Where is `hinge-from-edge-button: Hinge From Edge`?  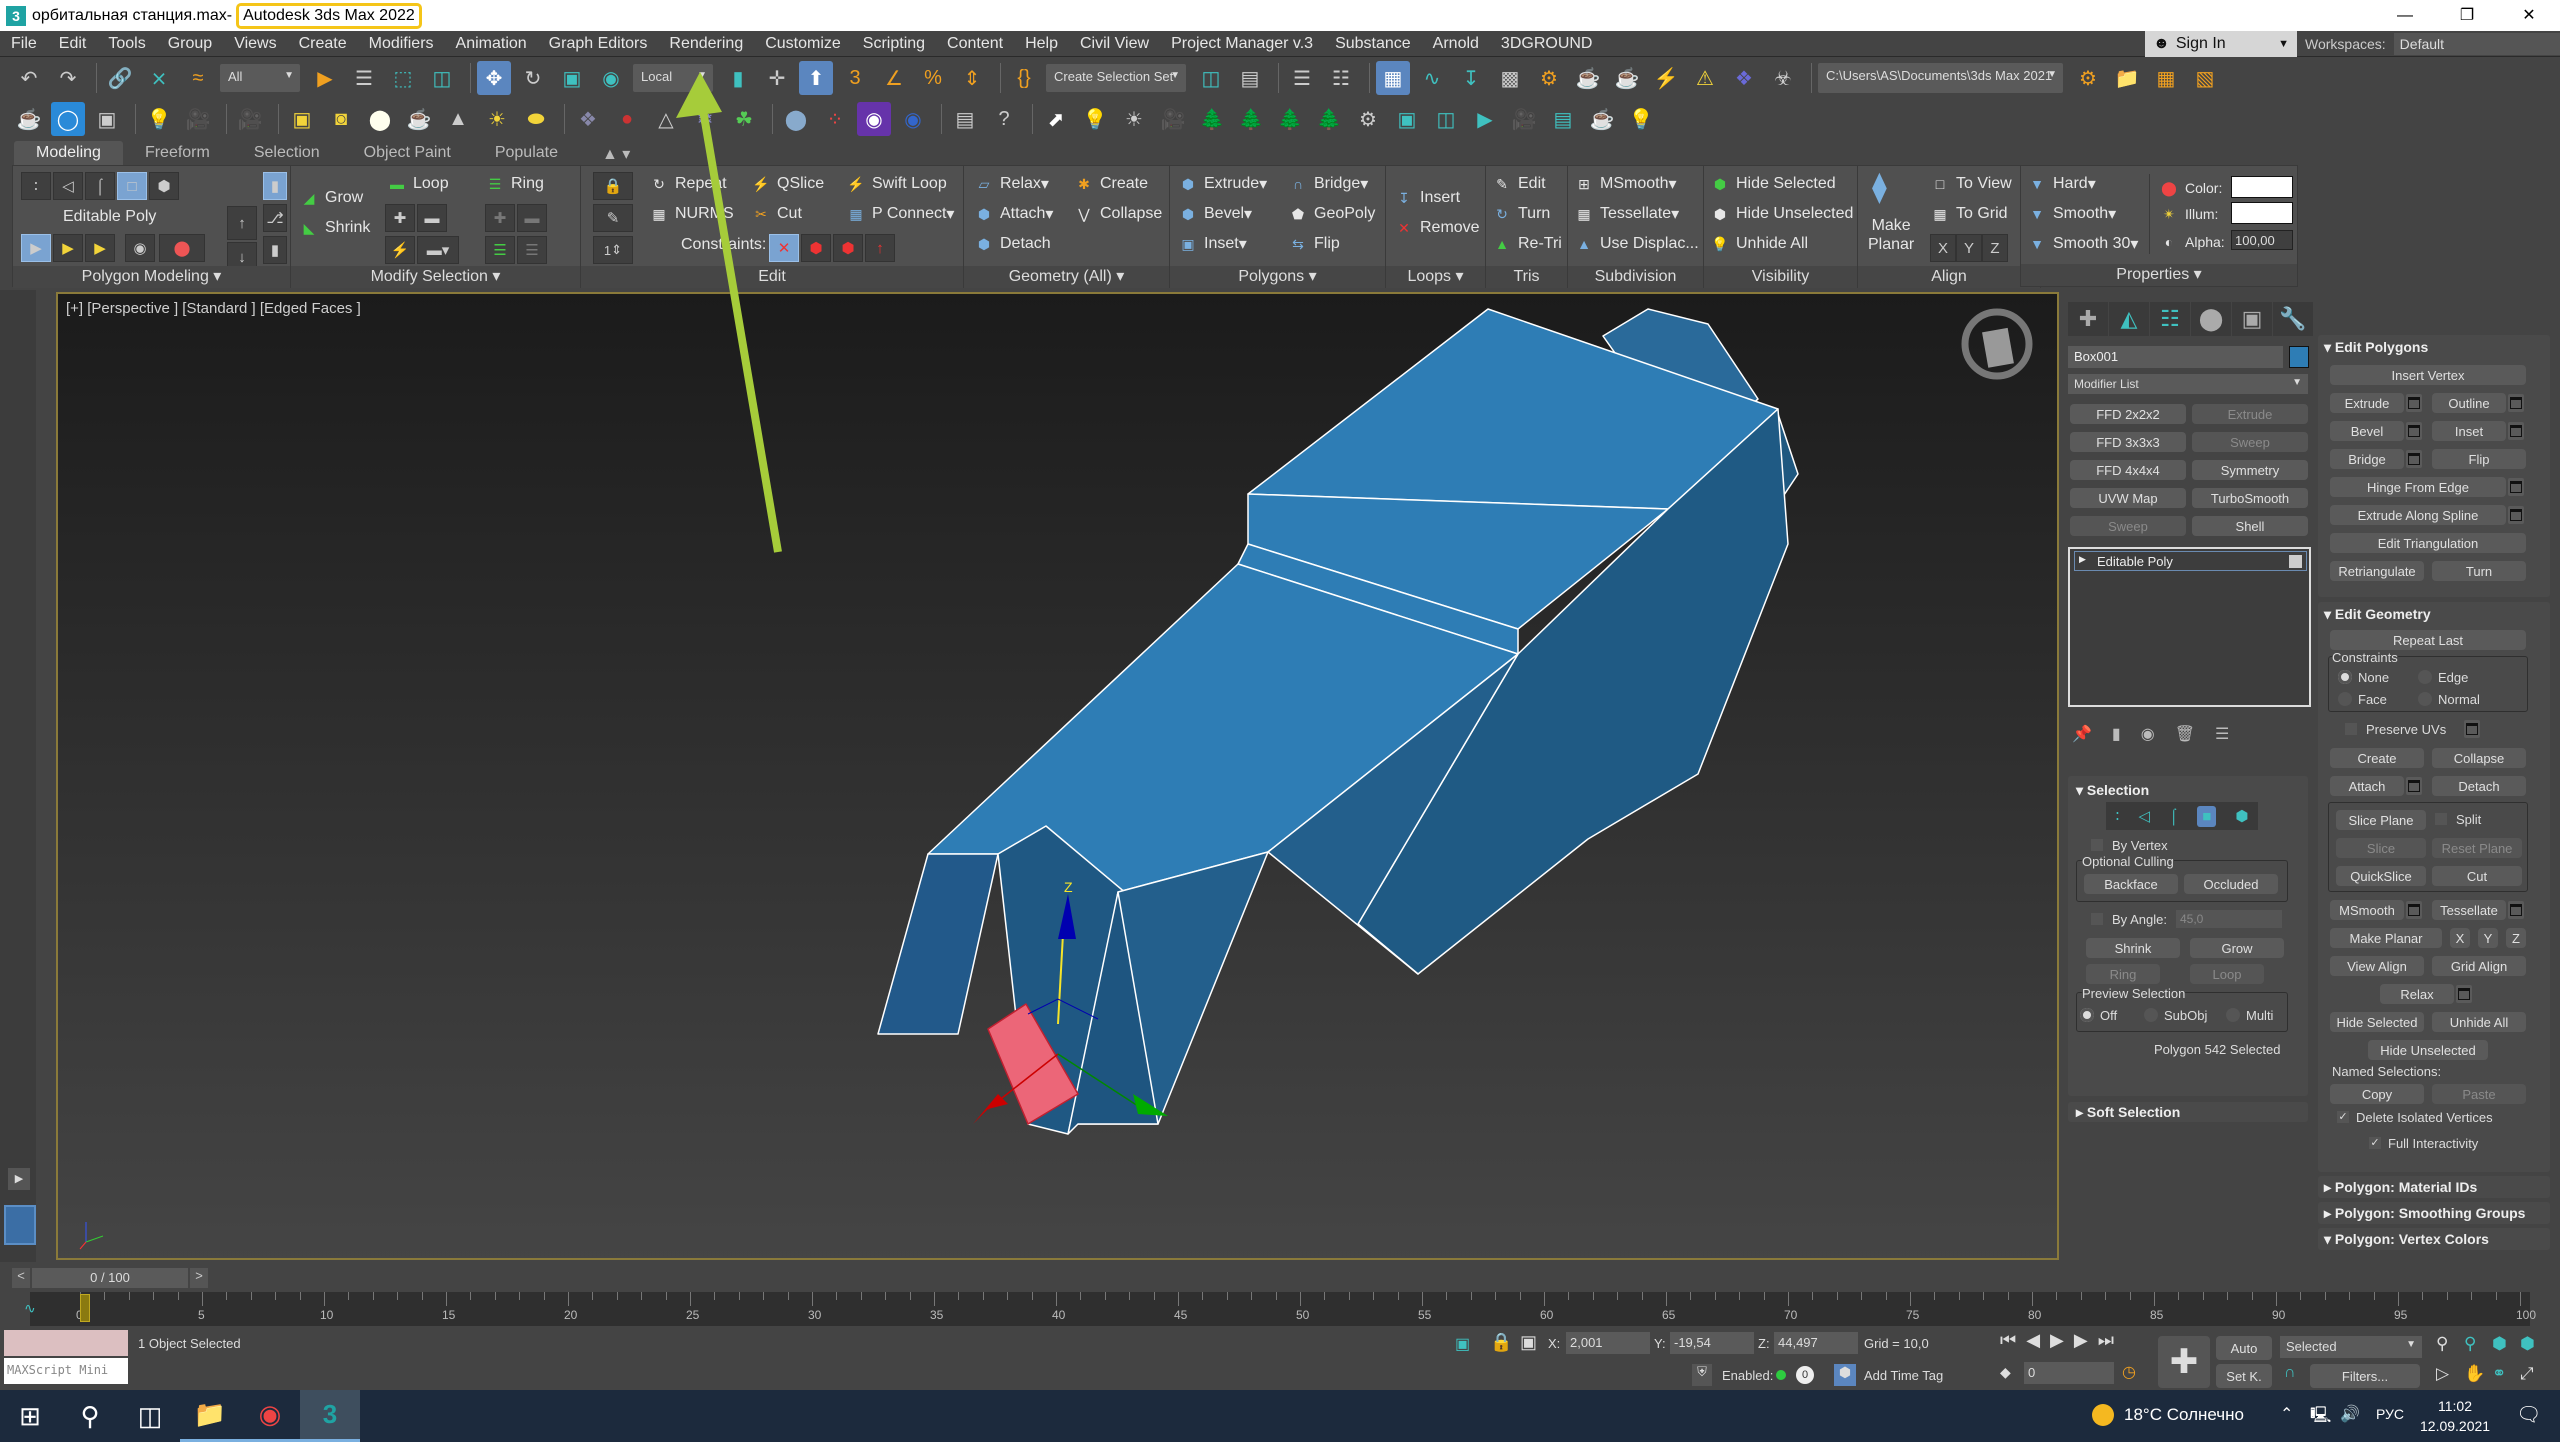 hinge-from-edge-button: Hinge From Edge is located at coordinates (2418, 487).